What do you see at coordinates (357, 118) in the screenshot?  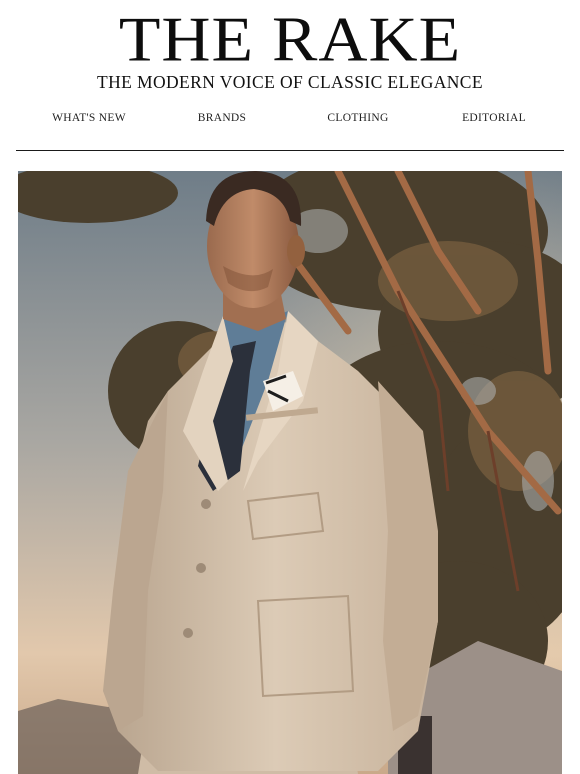 I see `nav-item-clothing: CLOTHING` at bounding box center [357, 118].